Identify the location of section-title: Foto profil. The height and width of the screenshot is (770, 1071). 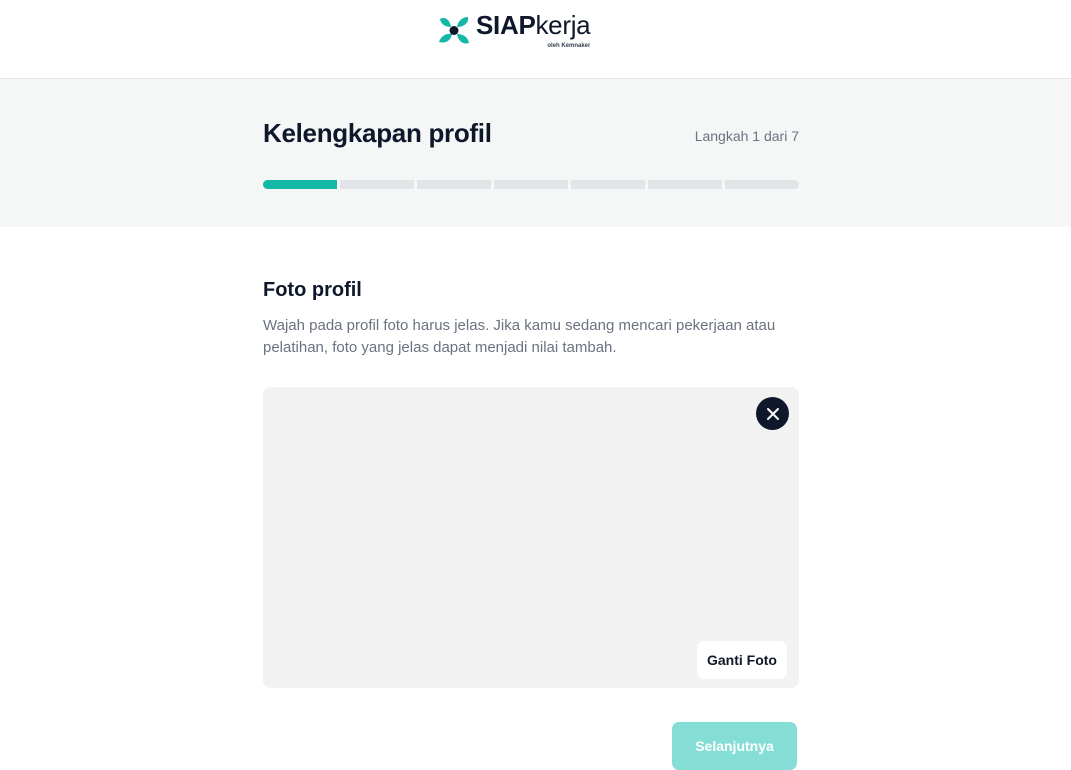
(312, 290).